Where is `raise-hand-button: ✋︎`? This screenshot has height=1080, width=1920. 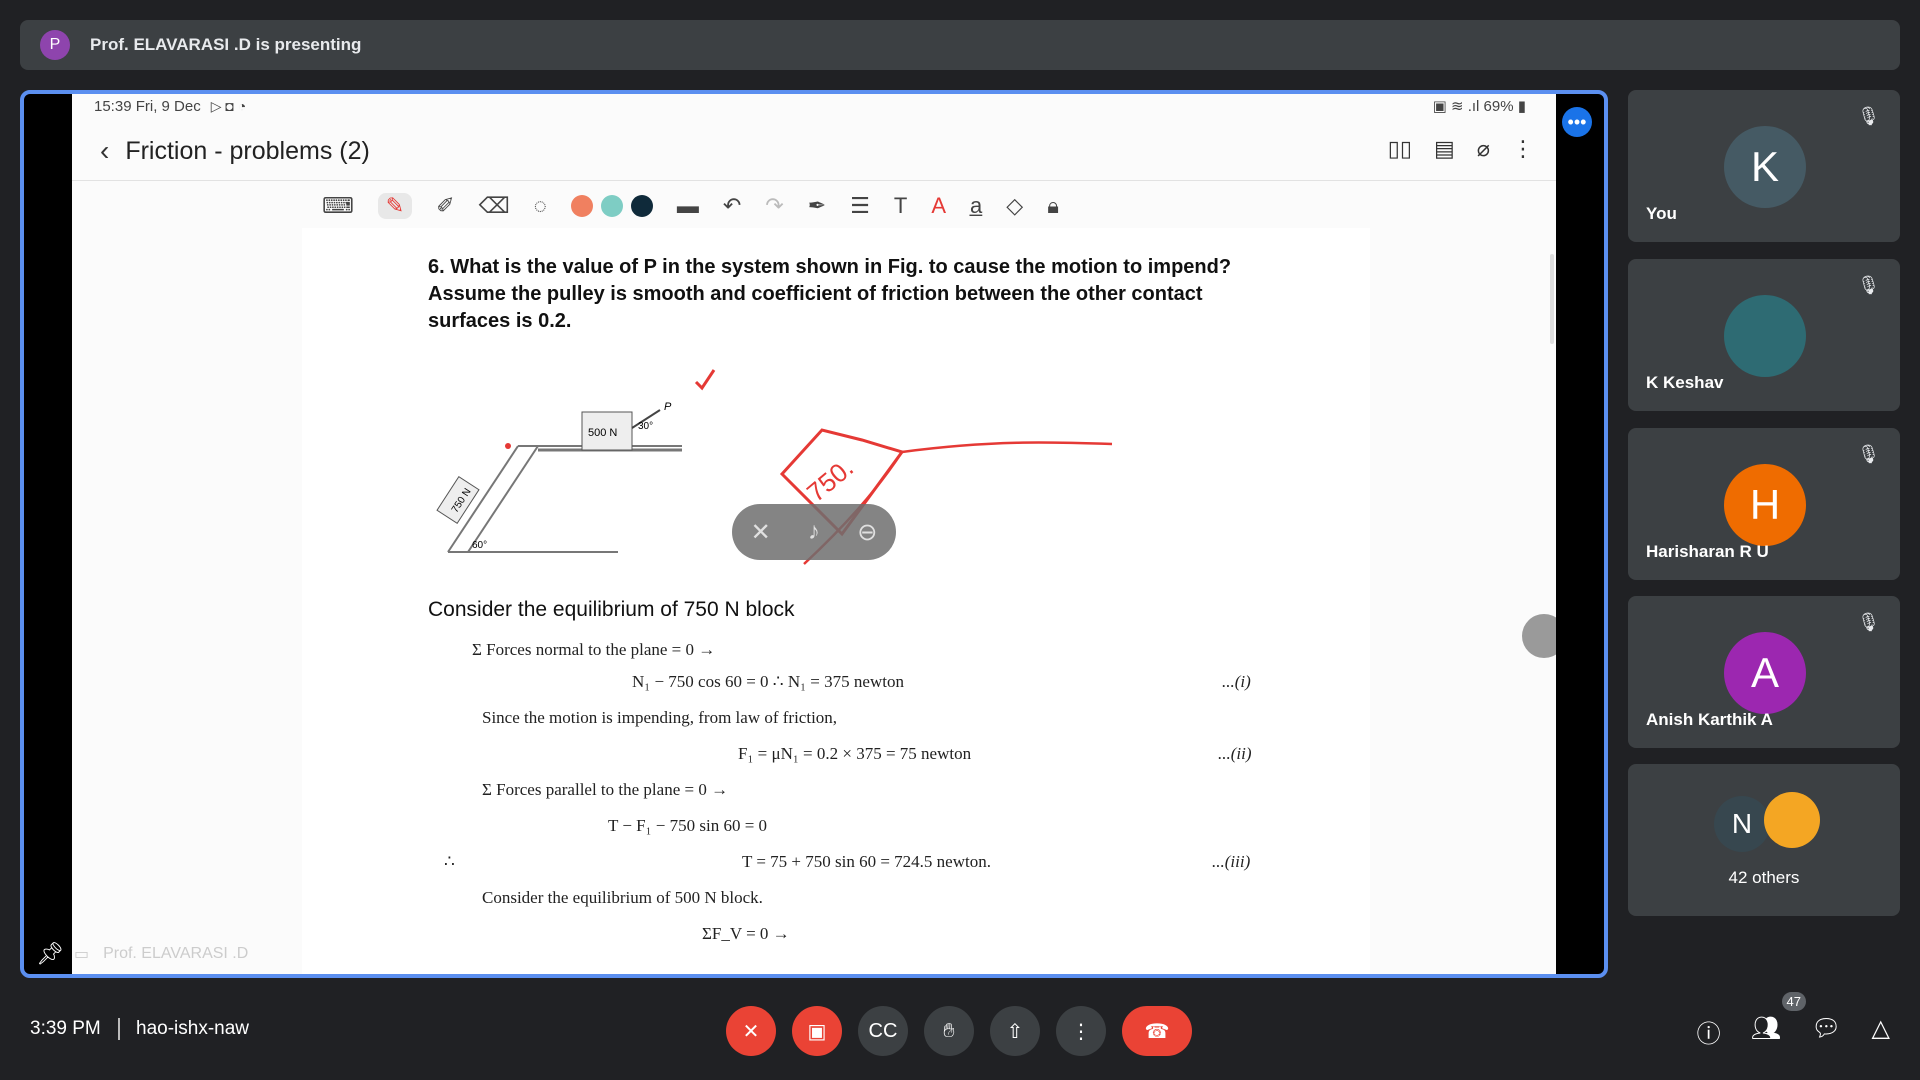
raise-hand-button: ✋︎ is located at coordinates (949, 1031).